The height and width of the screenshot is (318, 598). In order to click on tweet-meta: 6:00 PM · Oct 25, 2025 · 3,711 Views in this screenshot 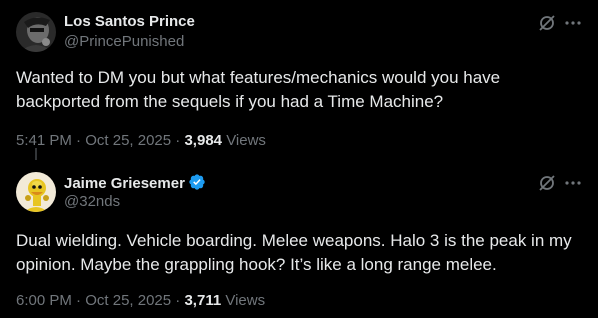, I will do `click(140, 301)`.